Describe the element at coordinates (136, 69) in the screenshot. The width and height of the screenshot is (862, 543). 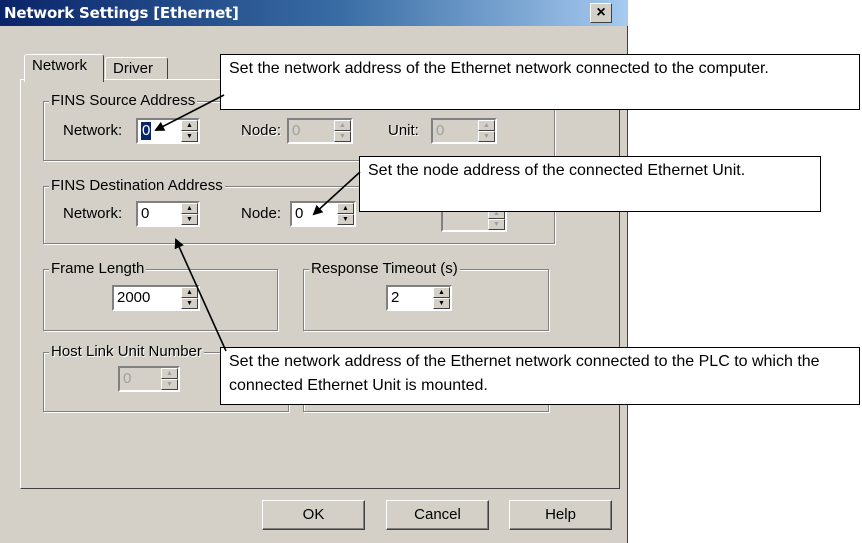
I see `tab-driver: Driver` at that location.